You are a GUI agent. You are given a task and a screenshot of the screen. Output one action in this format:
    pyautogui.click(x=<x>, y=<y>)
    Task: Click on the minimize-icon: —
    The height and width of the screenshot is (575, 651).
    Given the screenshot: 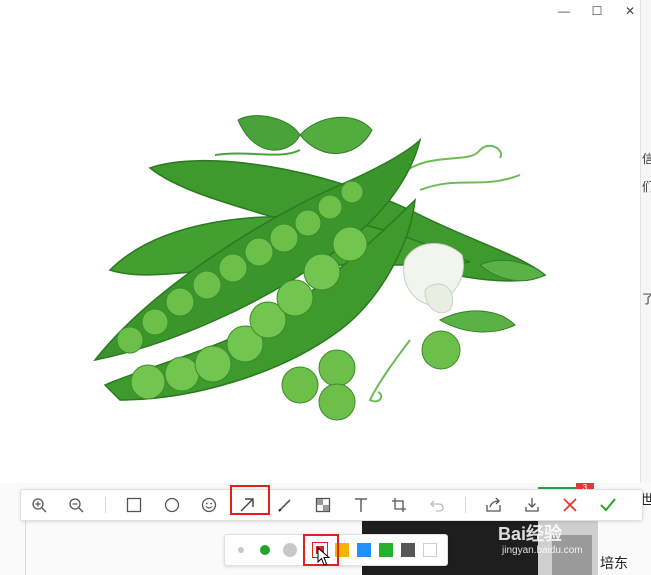 What is the action you would take?
    pyautogui.click(x=564, y=11)
    